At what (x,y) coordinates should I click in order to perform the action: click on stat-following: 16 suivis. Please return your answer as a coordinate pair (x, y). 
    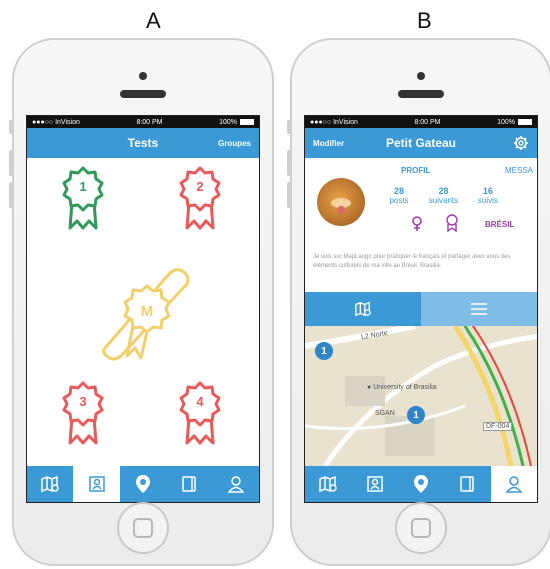
    Looking at the image, I should click on (488, 195).